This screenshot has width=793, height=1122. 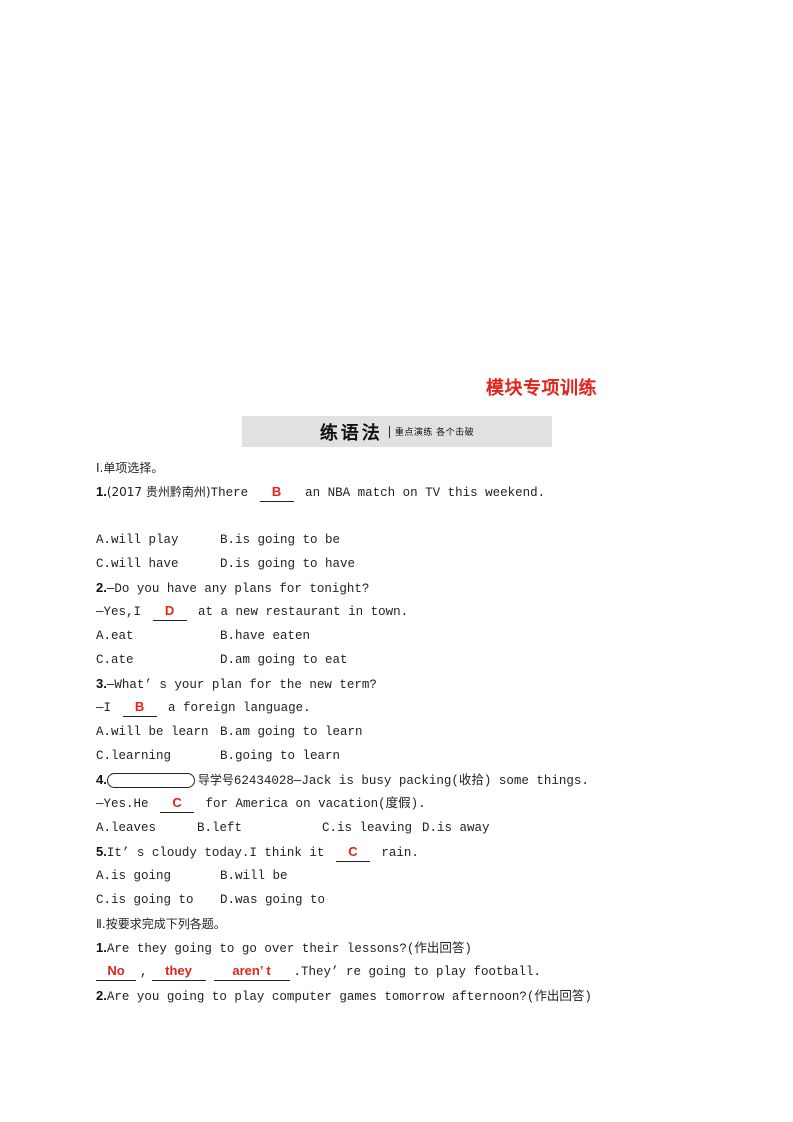 I want to click on options-row: A.eat B.have eaten, so click(x=406, y=636).